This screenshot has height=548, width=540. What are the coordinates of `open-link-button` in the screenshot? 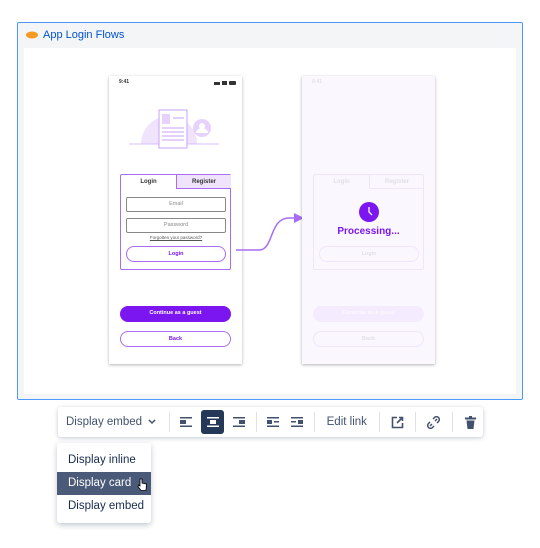 It's located at (397, 422).